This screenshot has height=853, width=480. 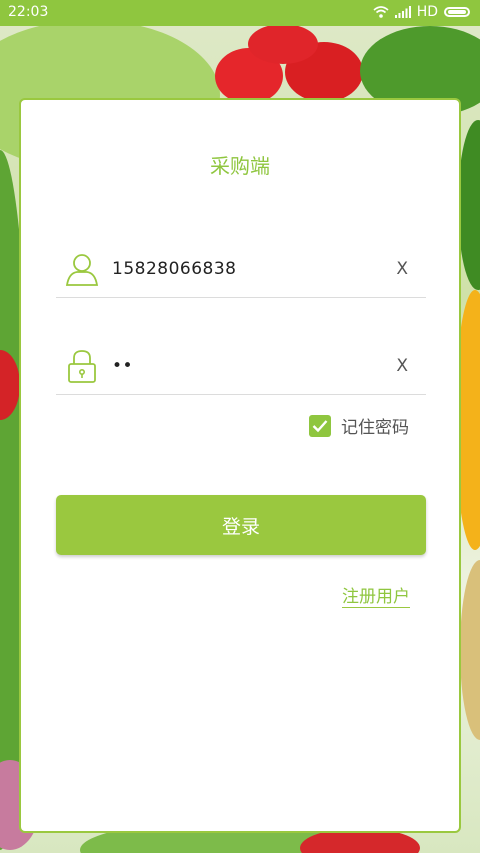 What do you see at coordinates (376, 595) in the screenshot?
I see `register-link: 注册用户` at bounding box center [376, 595].